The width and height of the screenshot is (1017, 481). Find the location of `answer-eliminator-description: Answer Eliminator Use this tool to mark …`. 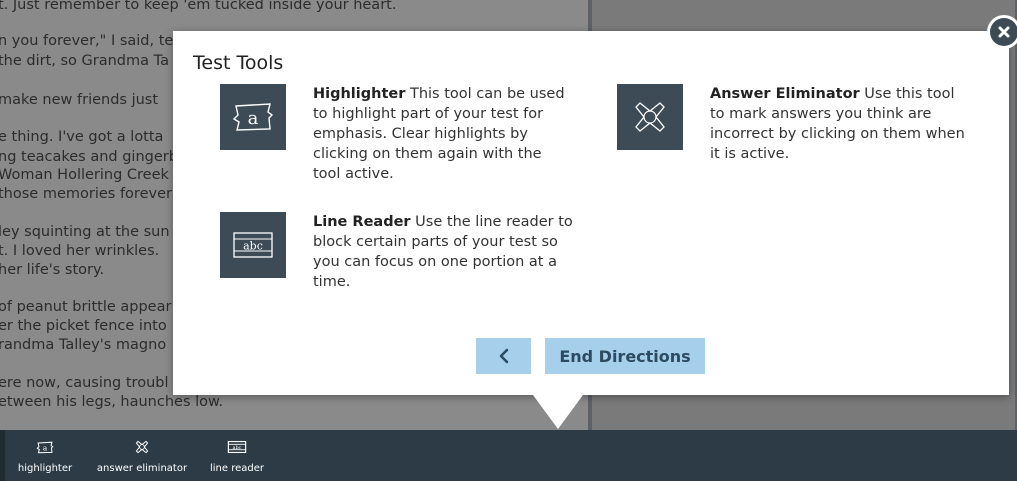

answer-eliminator-description: Answer Eliminator Use this tool to mark … is located at coordinates (840, 124).